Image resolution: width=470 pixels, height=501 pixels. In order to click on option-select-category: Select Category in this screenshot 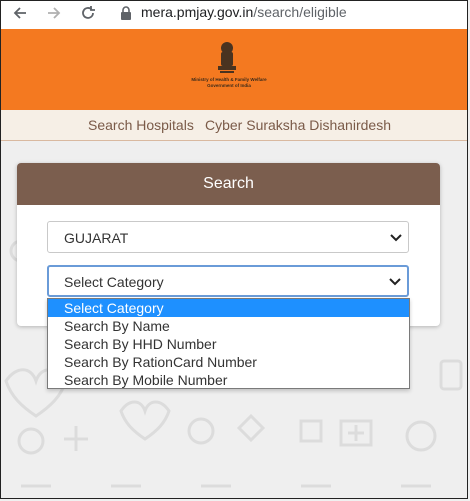, I will do `click(228, 308)`.